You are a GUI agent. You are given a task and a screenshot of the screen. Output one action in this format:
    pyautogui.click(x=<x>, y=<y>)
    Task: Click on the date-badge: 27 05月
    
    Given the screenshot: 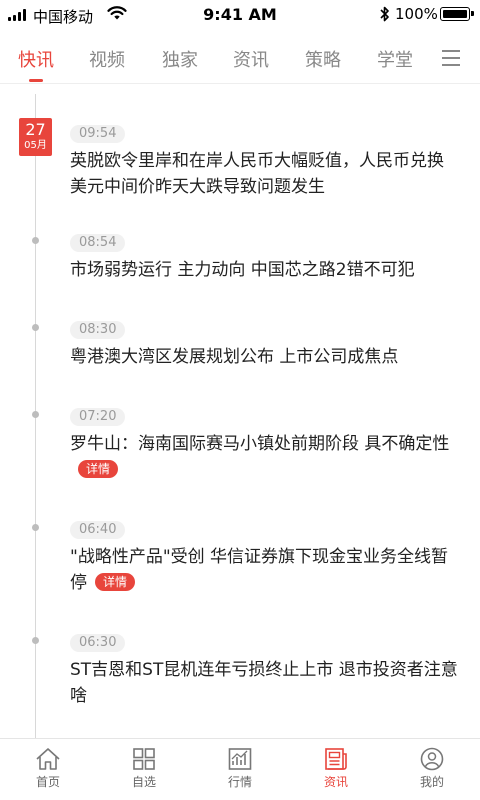 What is the action you would take?
    pyautogui.click(x=35, y=137)
    